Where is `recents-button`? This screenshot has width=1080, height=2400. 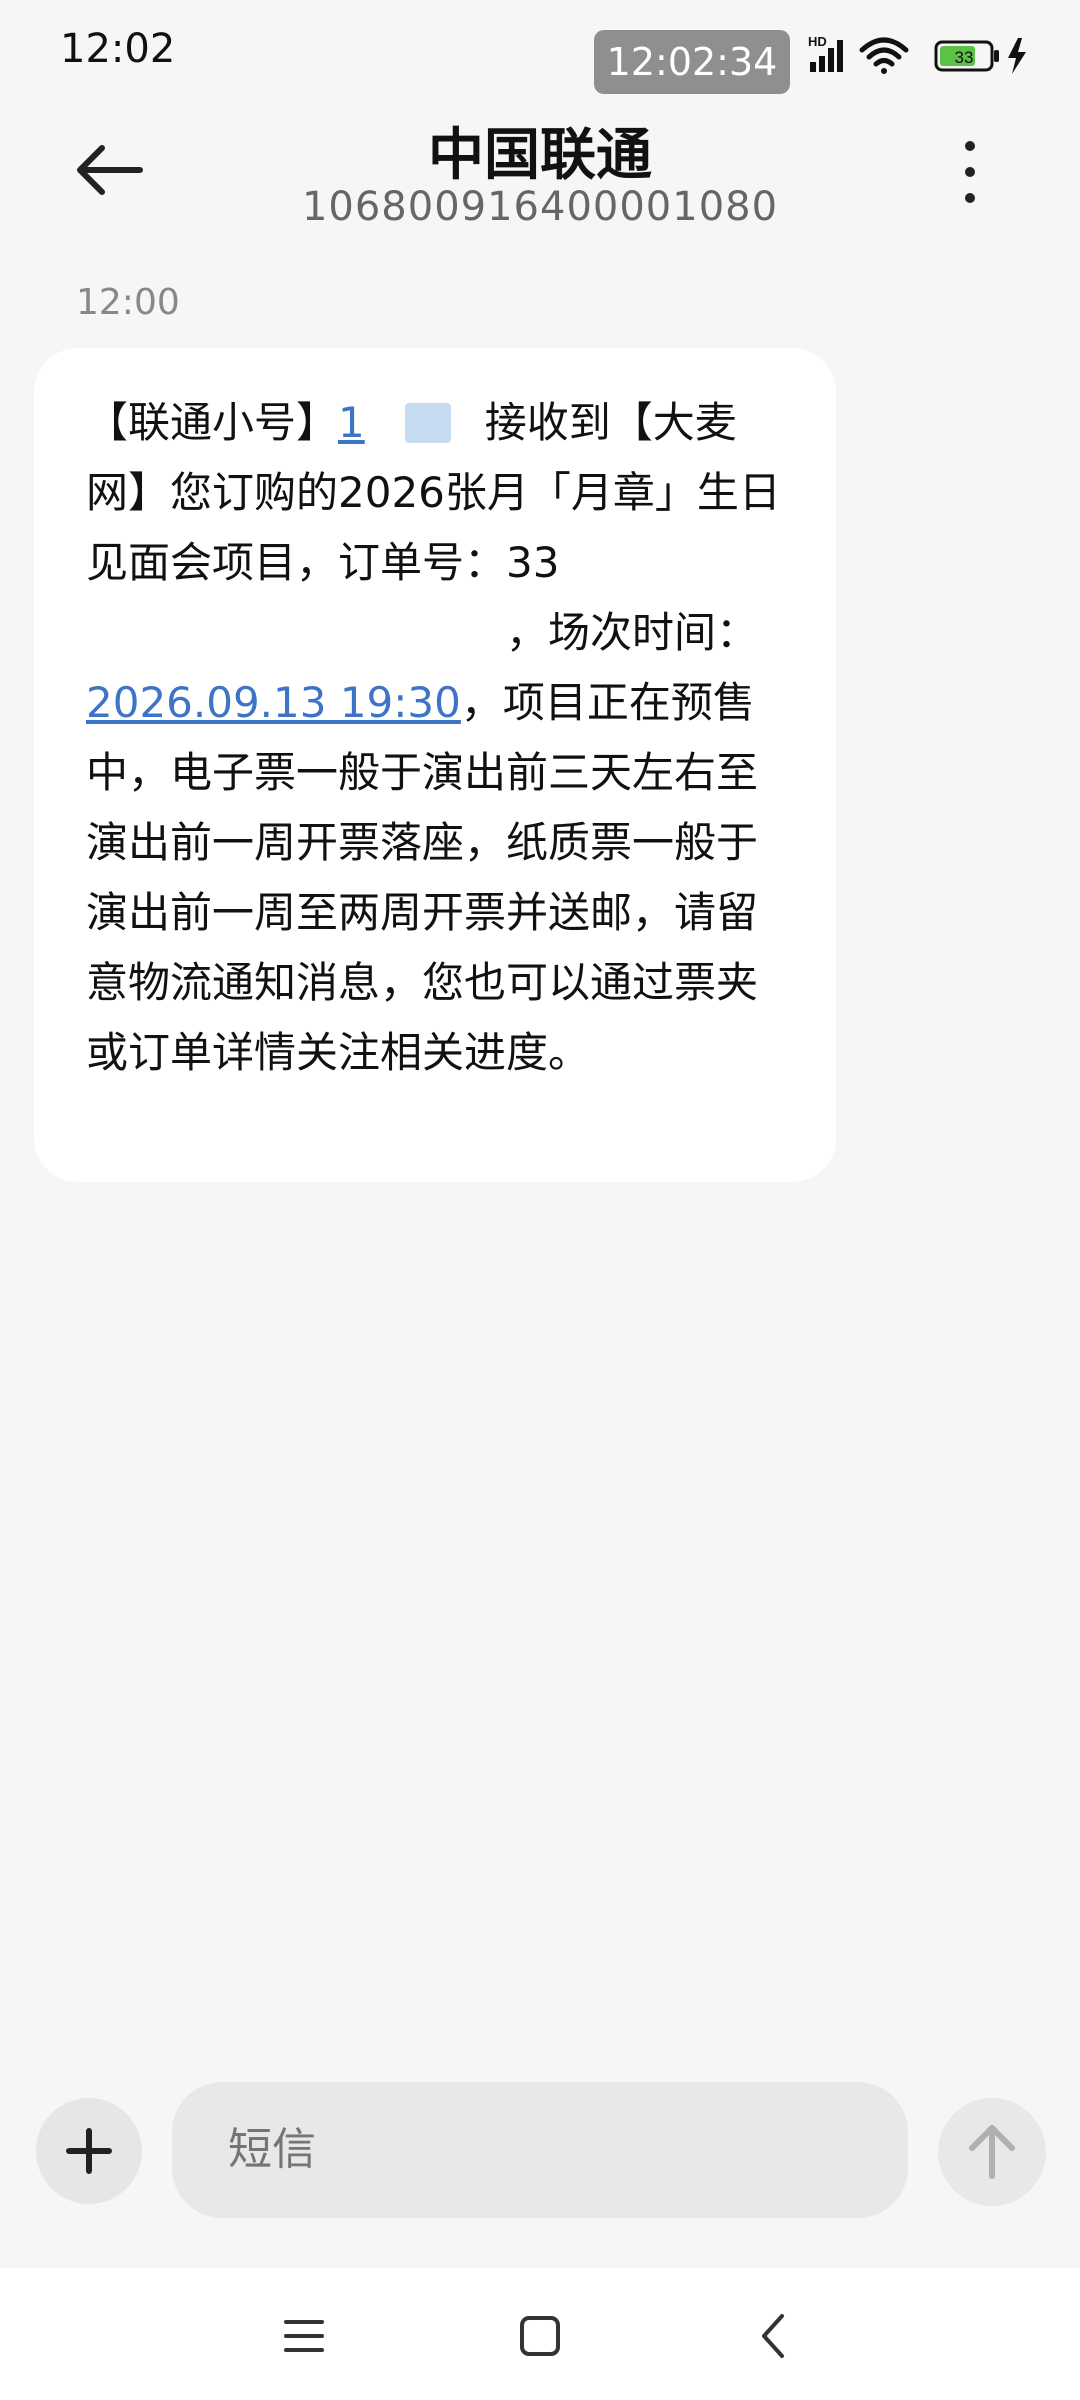
recents-button is located at coordinates (304, 2336).